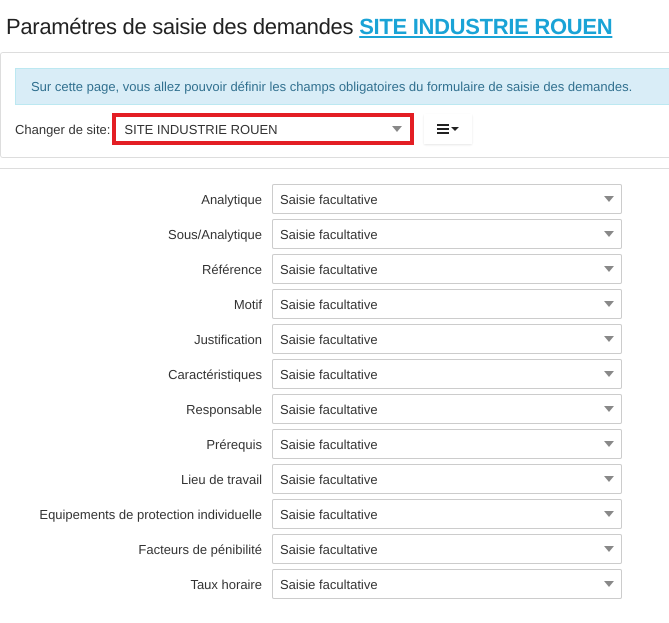  I want to click on field-label: Prérequis, so click(233, 444).